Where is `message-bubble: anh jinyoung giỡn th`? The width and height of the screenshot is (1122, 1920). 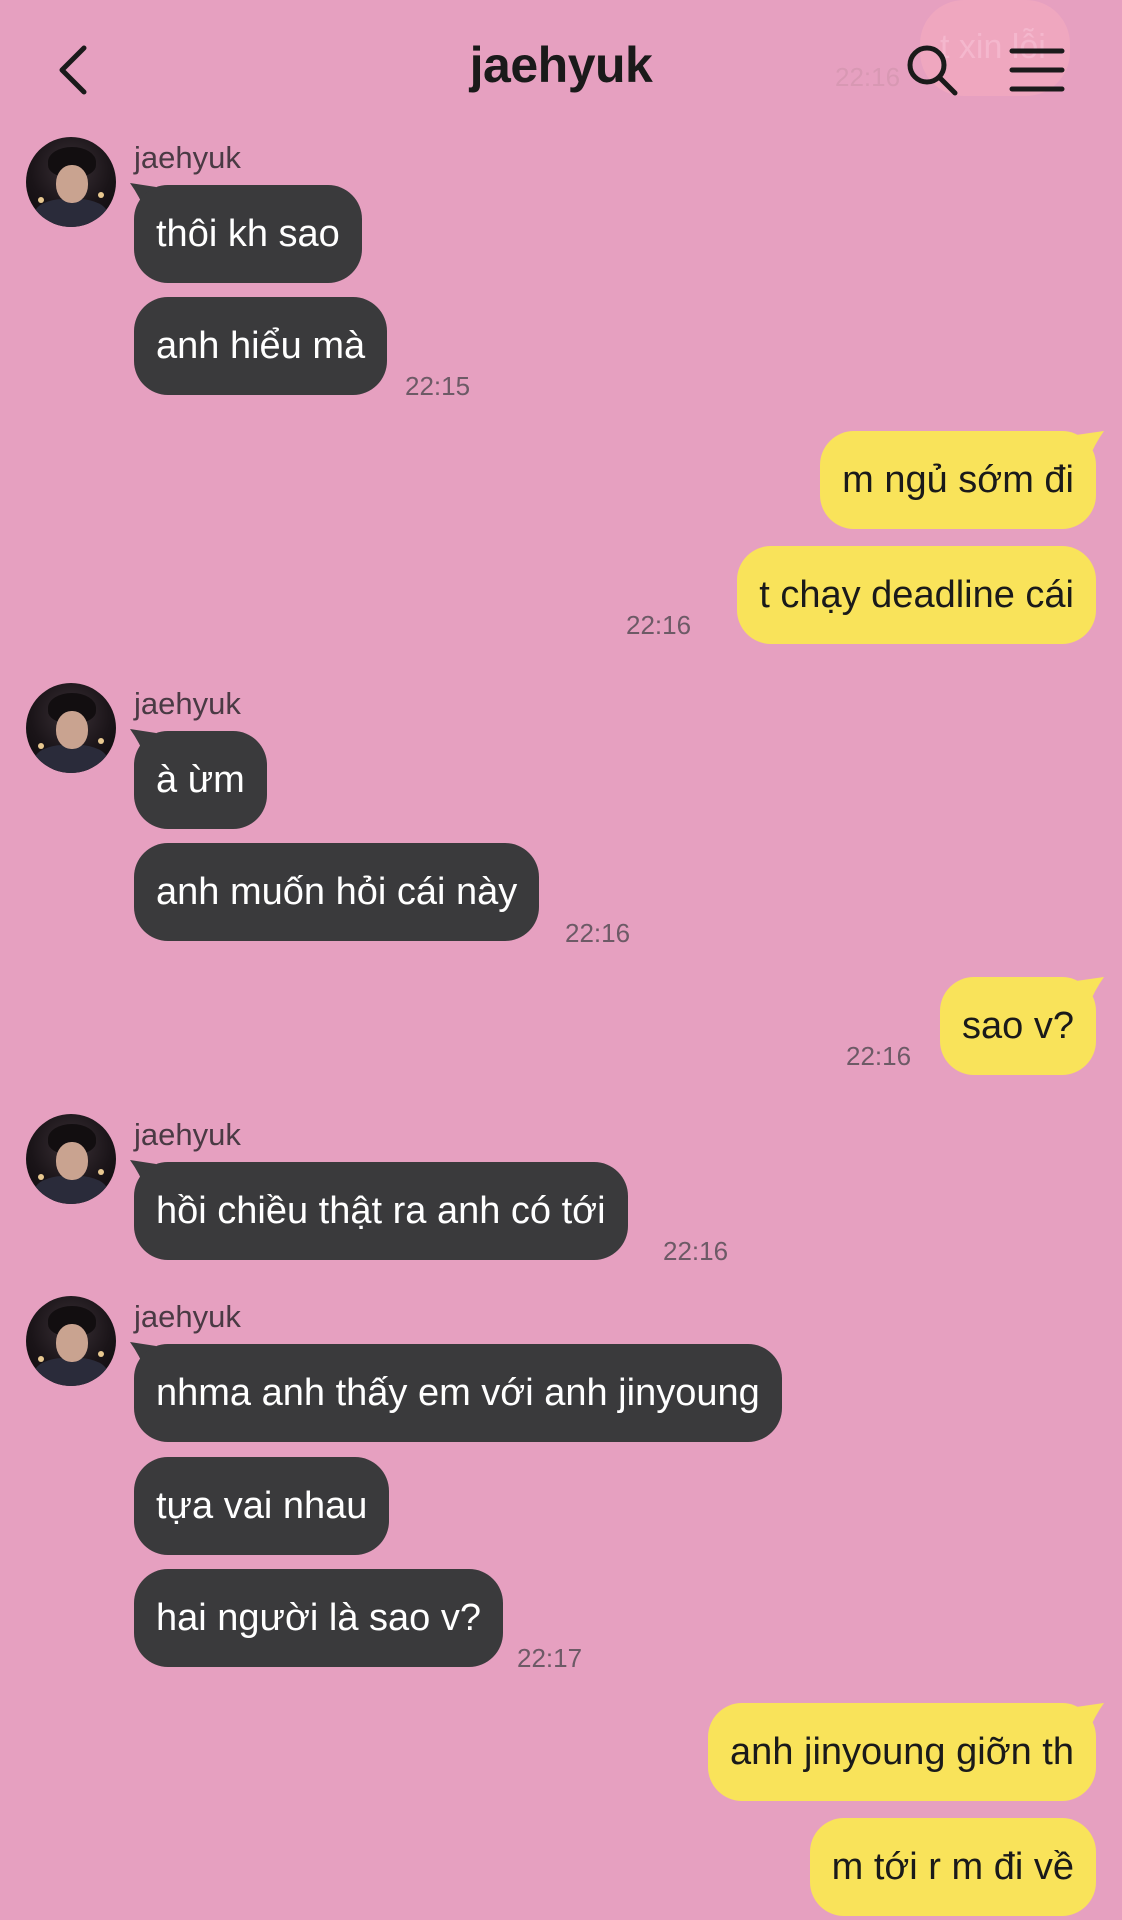 message-bubble: anh jinyoung giỡn th is located at coordinates (902, 1752).